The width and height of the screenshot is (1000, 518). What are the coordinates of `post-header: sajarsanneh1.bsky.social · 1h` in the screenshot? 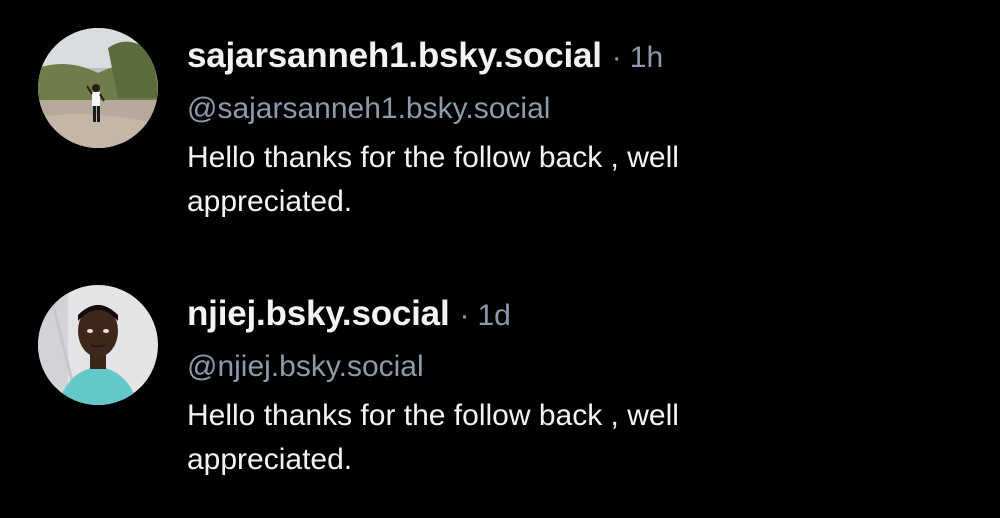 It's located at (573, 58).